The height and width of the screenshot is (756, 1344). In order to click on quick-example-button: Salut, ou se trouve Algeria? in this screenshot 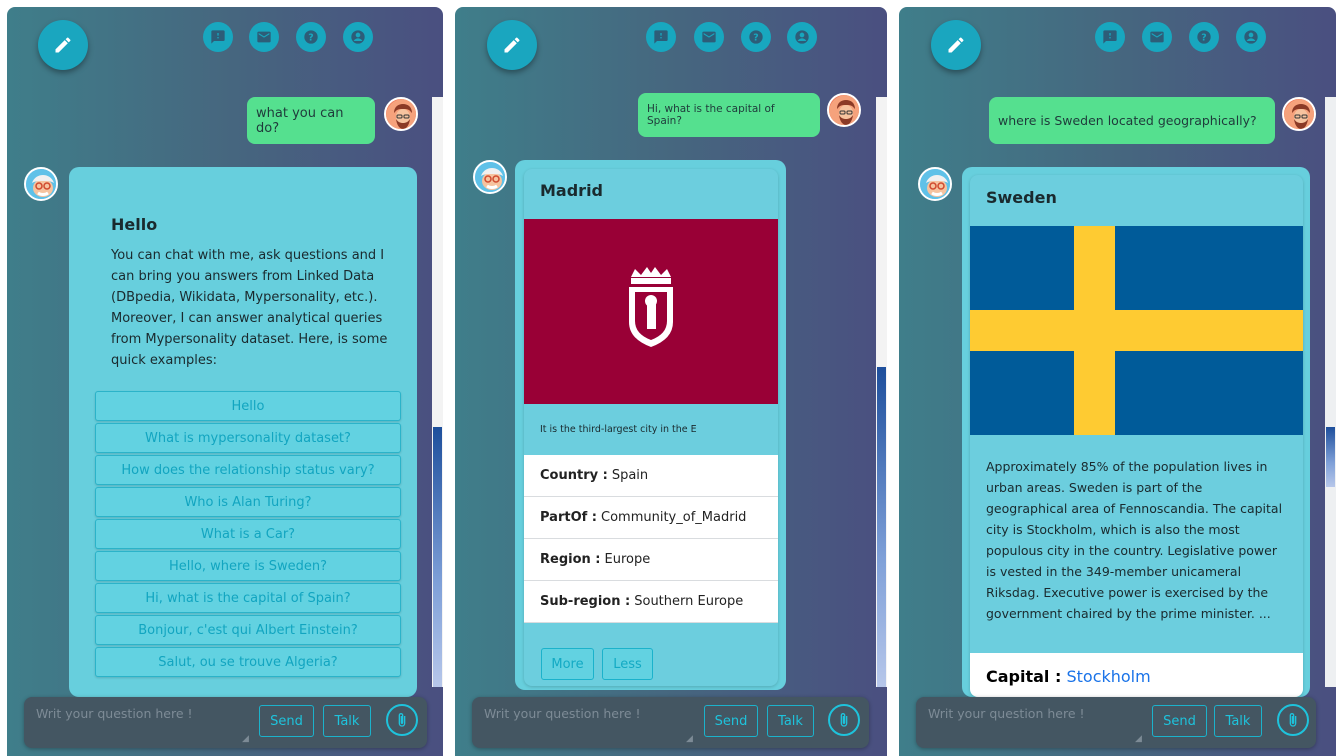, I will do `click(248, 662)`.